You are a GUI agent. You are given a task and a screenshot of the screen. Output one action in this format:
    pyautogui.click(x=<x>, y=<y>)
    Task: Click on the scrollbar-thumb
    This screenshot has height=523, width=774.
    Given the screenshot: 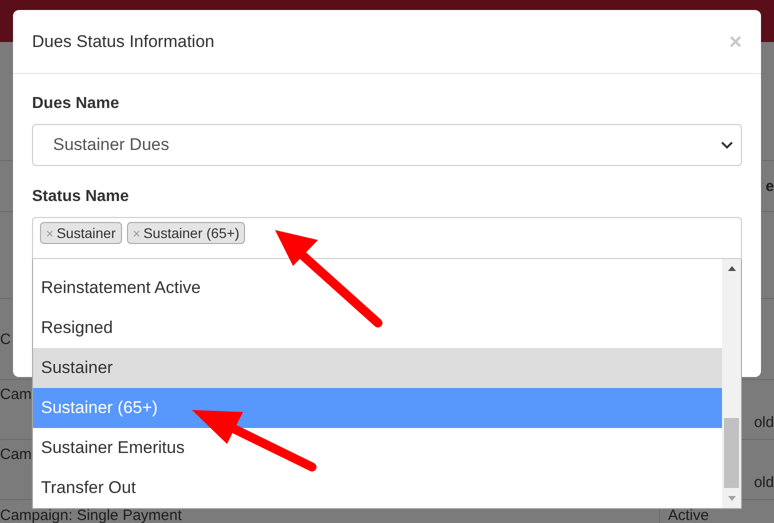 What is the action you would take?
    pyautogui.click(x=731, y=453)
    